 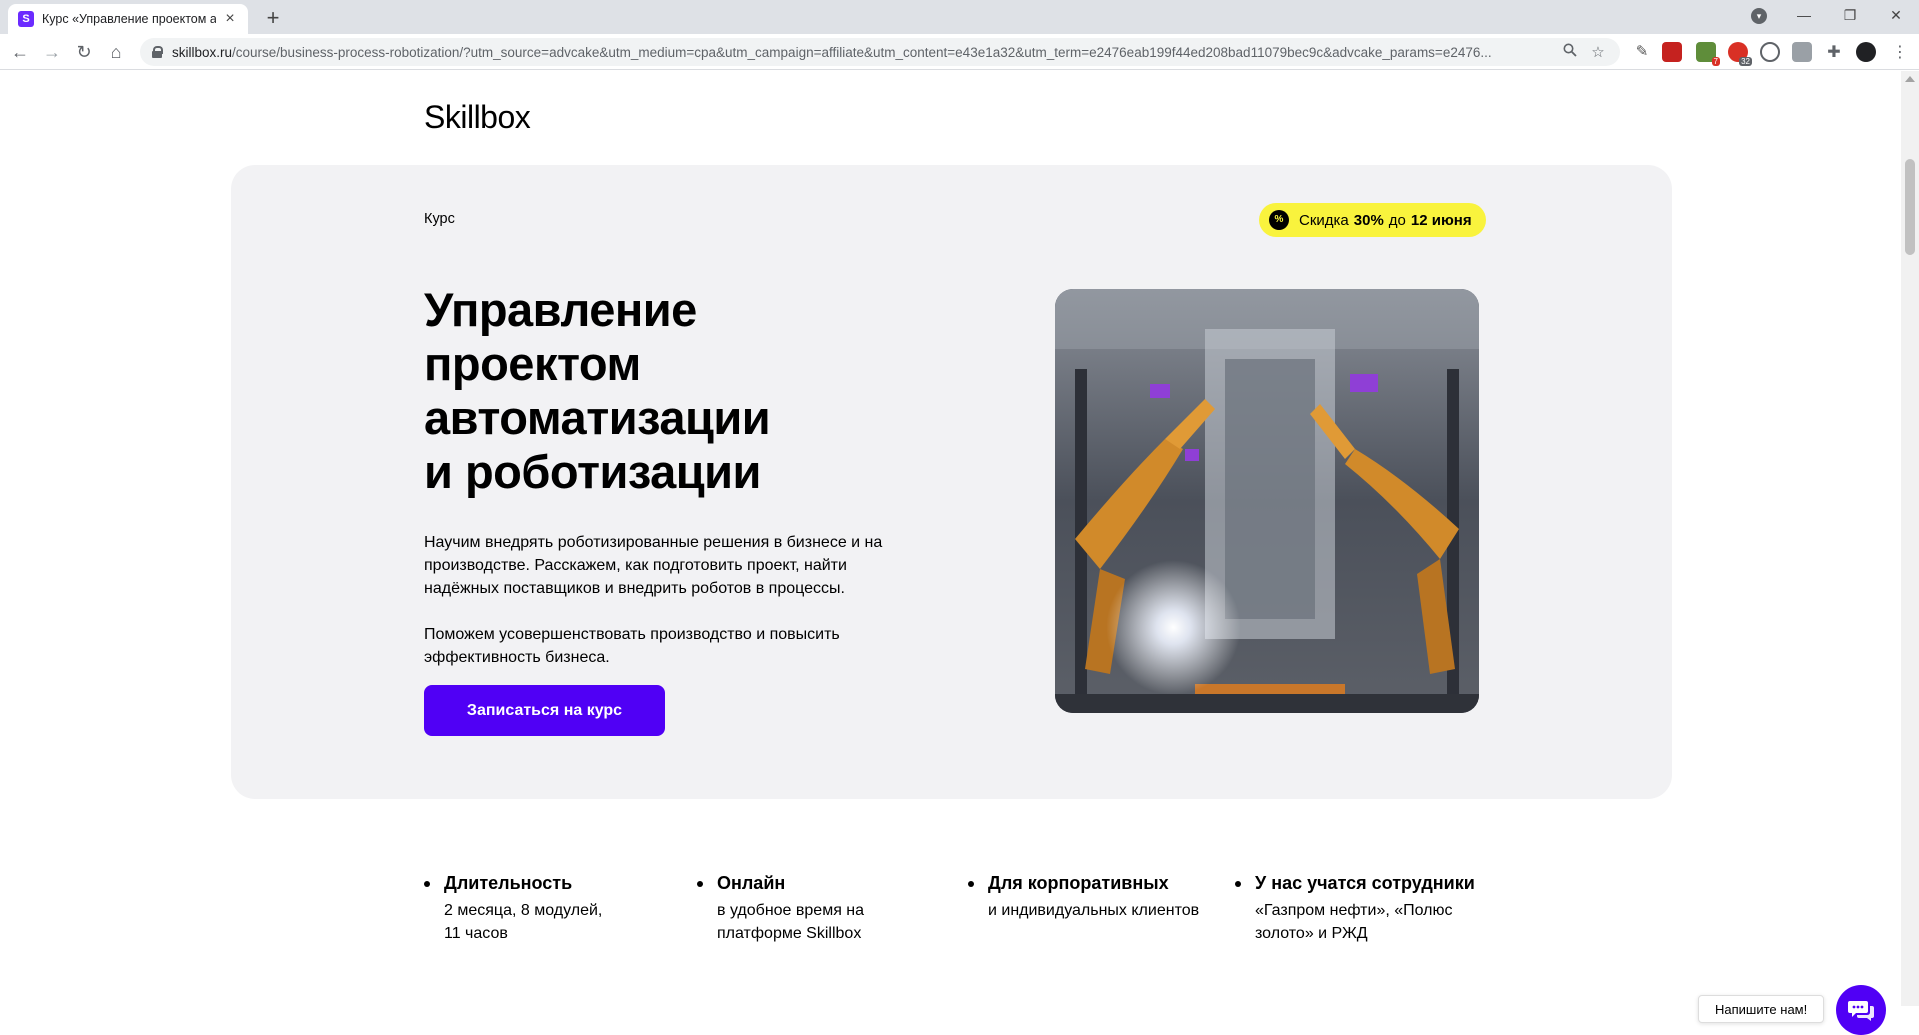 What do you see at coordinates (116, 52) in the screenshot?
I see `home-icon: ⌂` at bounding box center [116, 52].